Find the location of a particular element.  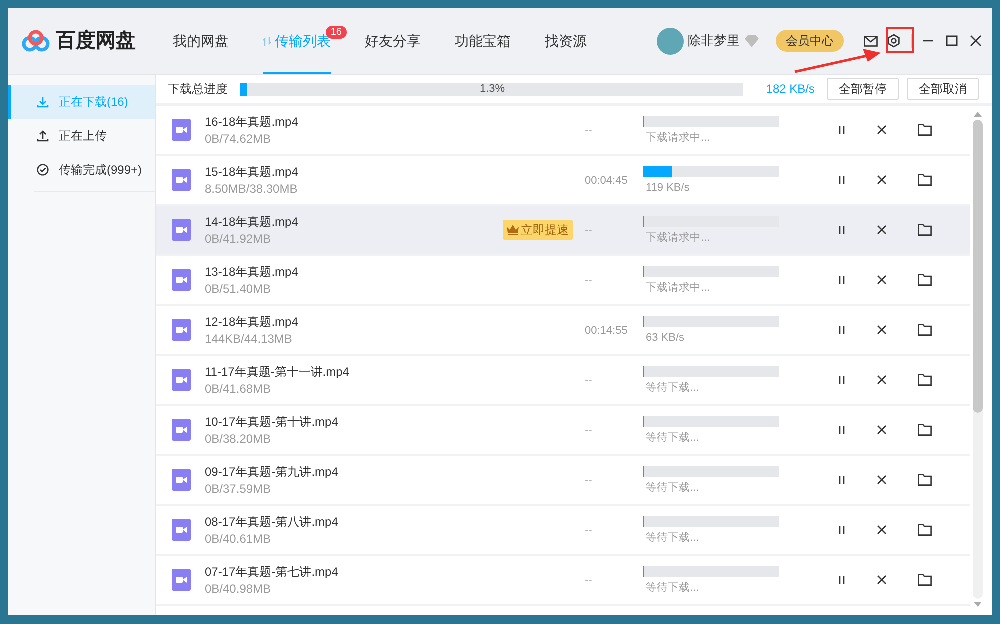

remaining-time: 00:04:45 is located at coordinates (606, 181).